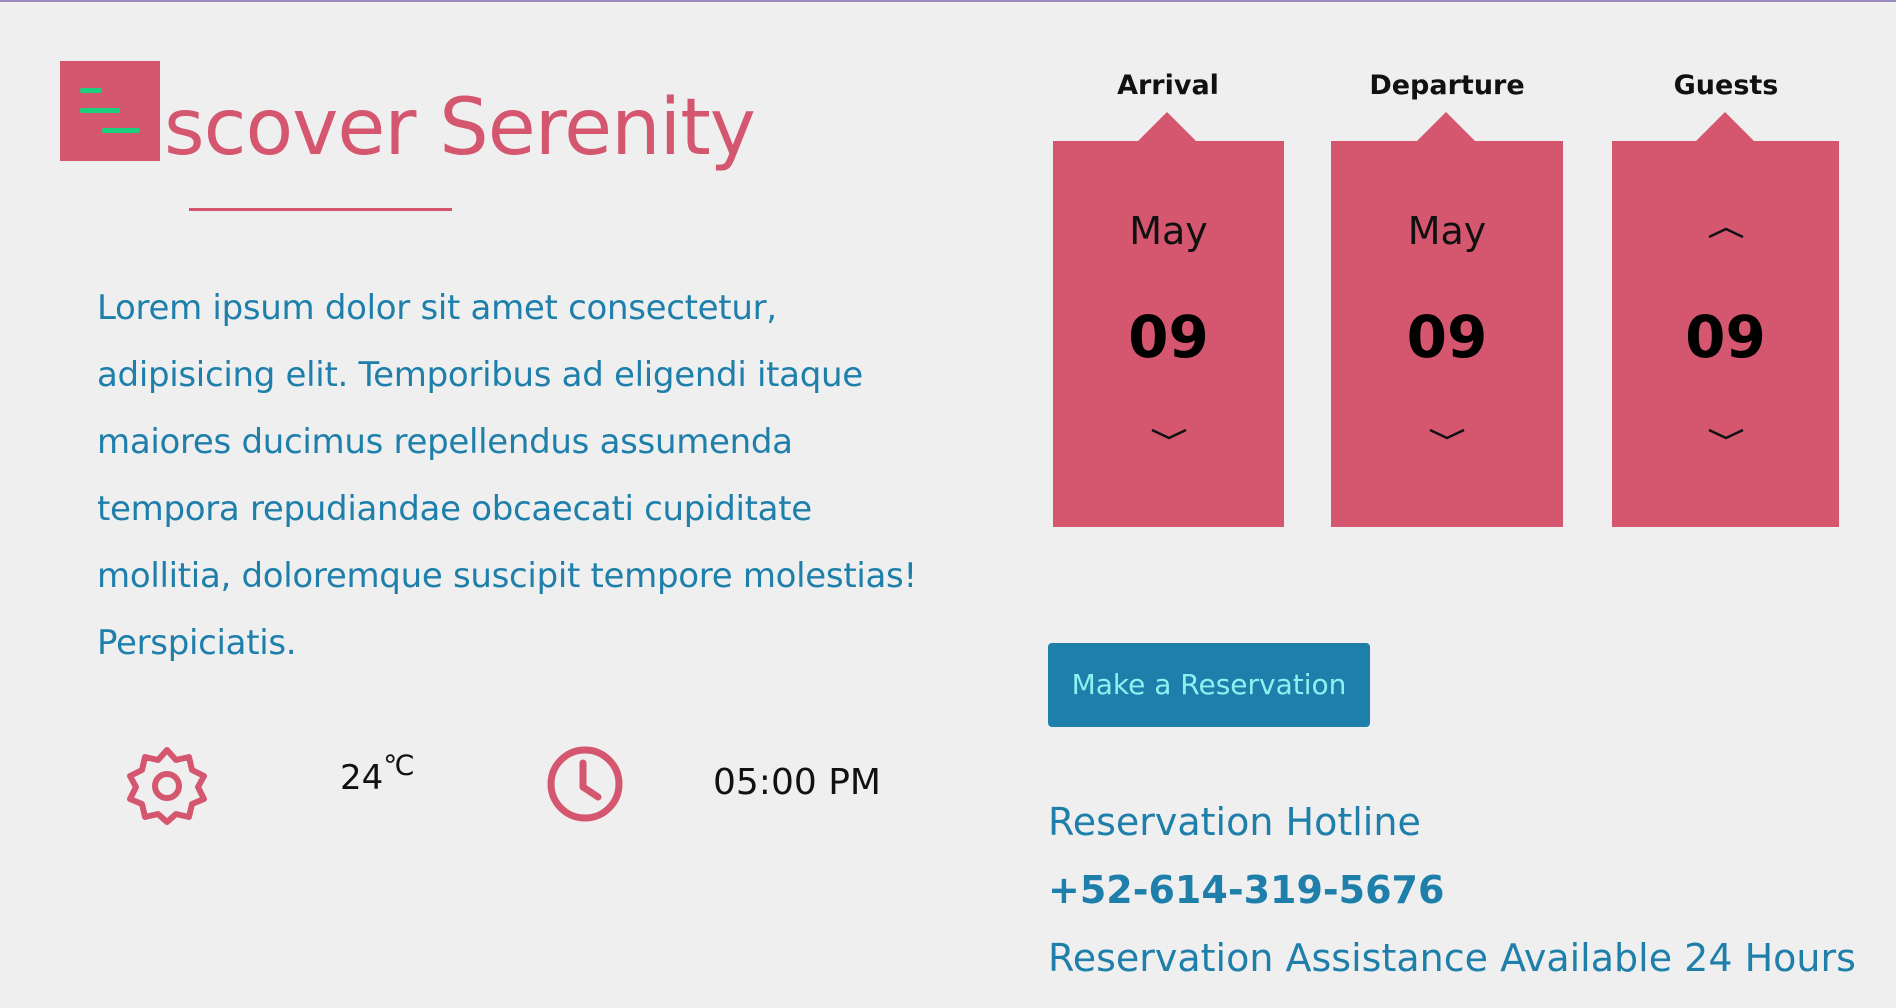 The width and height of the screenshot is (1896, 1008). Describe the element at coordinates (1447, 337) in the screenshot. I see `departure-day: 09` at that location.